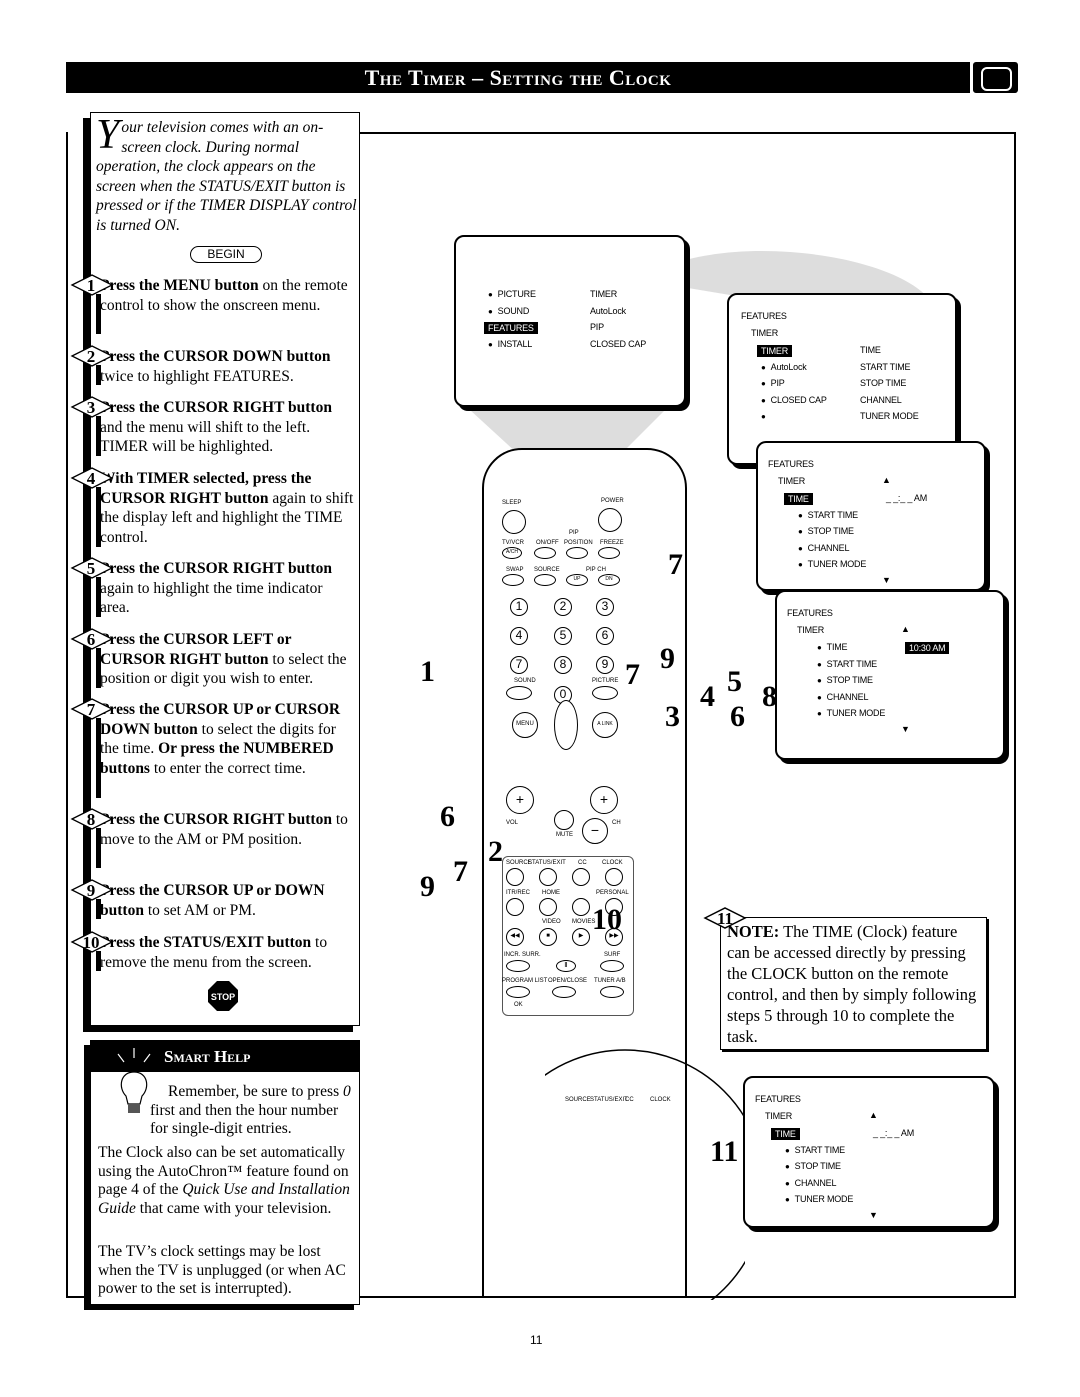  I want to click on svg-text: 4, so click(91, 478).